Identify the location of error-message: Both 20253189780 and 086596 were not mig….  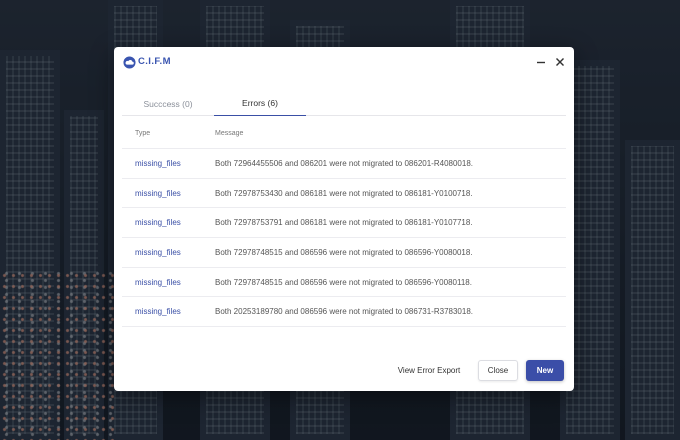
(344, 312).